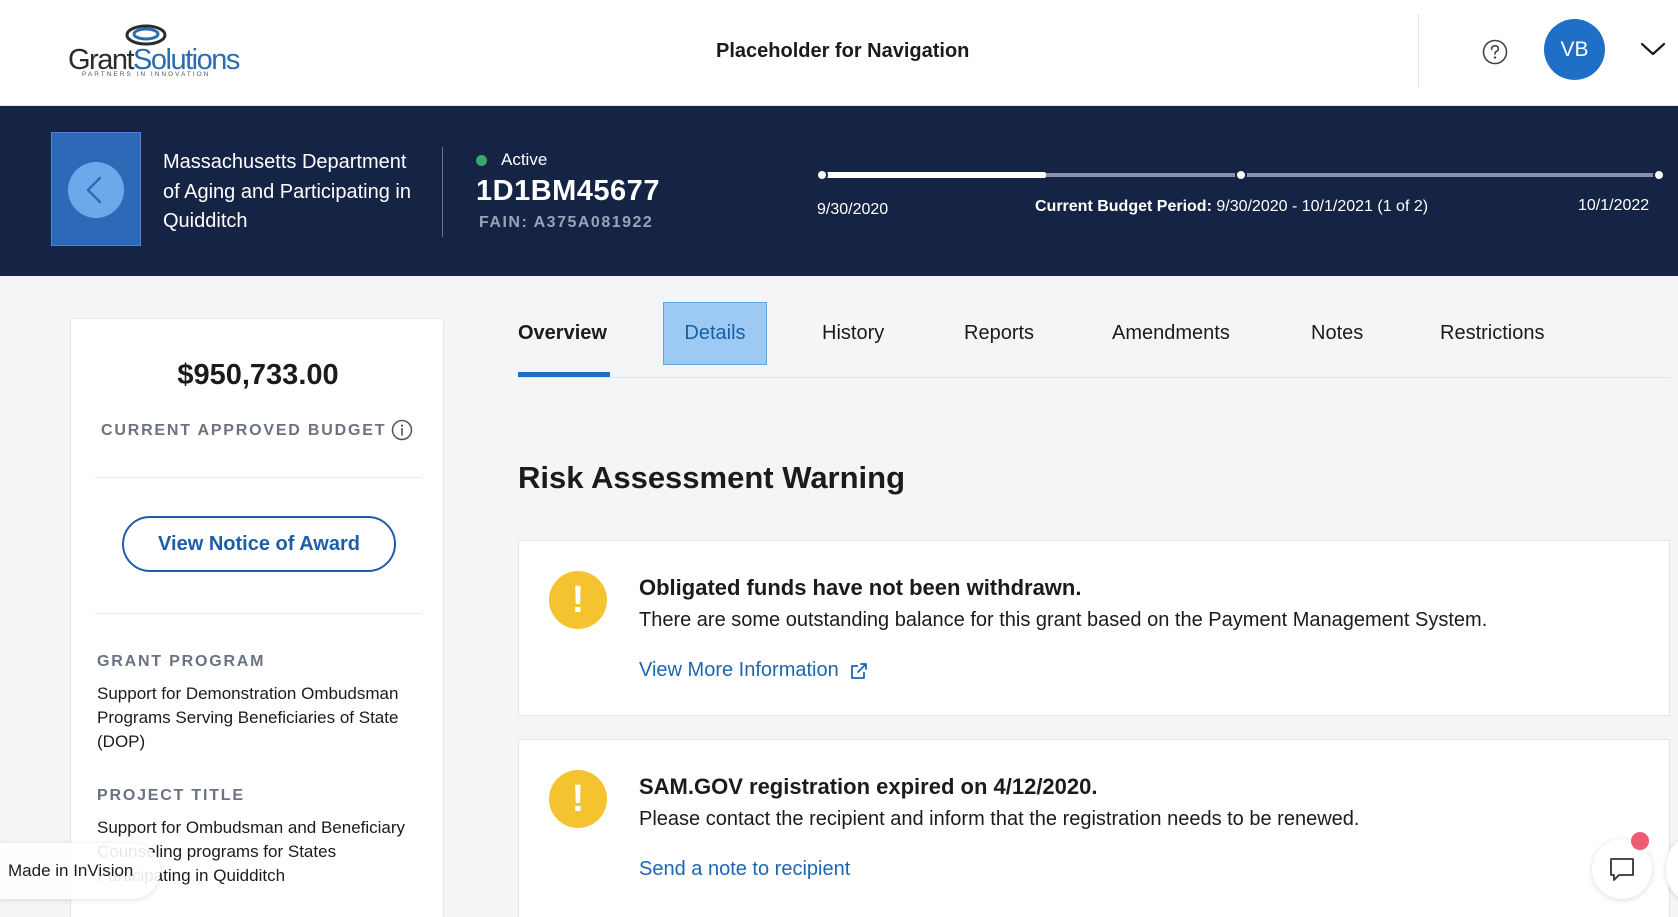 The height and width of the screenshot is (917, 1678). Describe the element at coordinates (171, 795) in the screenshot. I see `project-title-label: PROJECT TITLE` at that location.